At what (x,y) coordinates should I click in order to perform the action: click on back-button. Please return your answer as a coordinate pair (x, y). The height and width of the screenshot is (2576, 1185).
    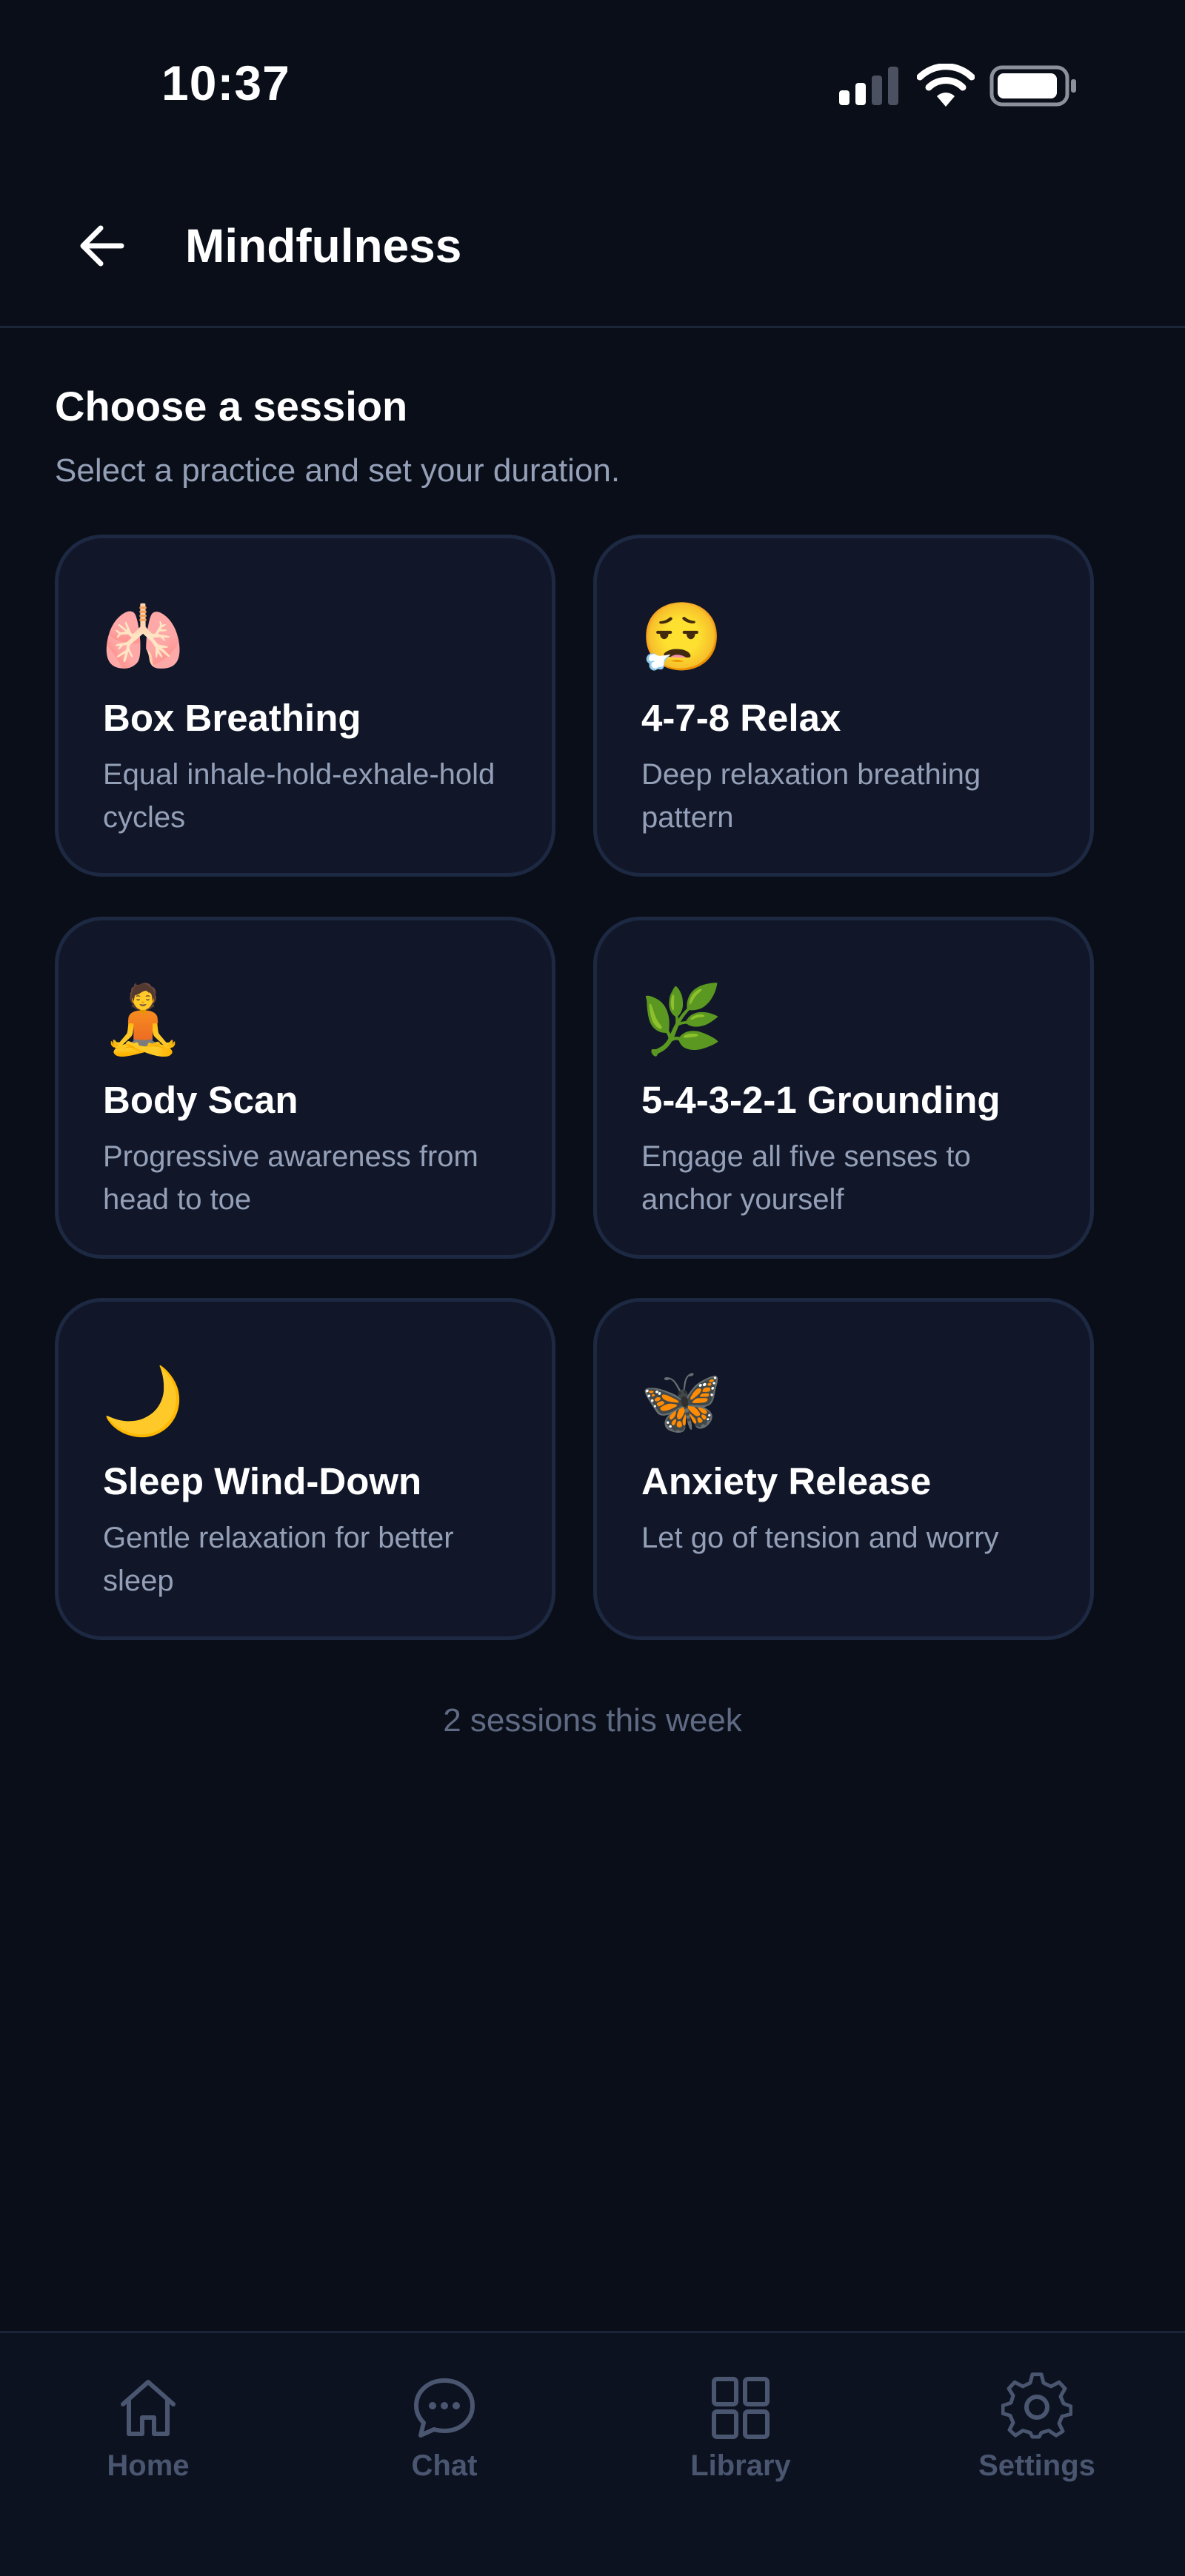
    Looking at the image, I should click on (102, 245).